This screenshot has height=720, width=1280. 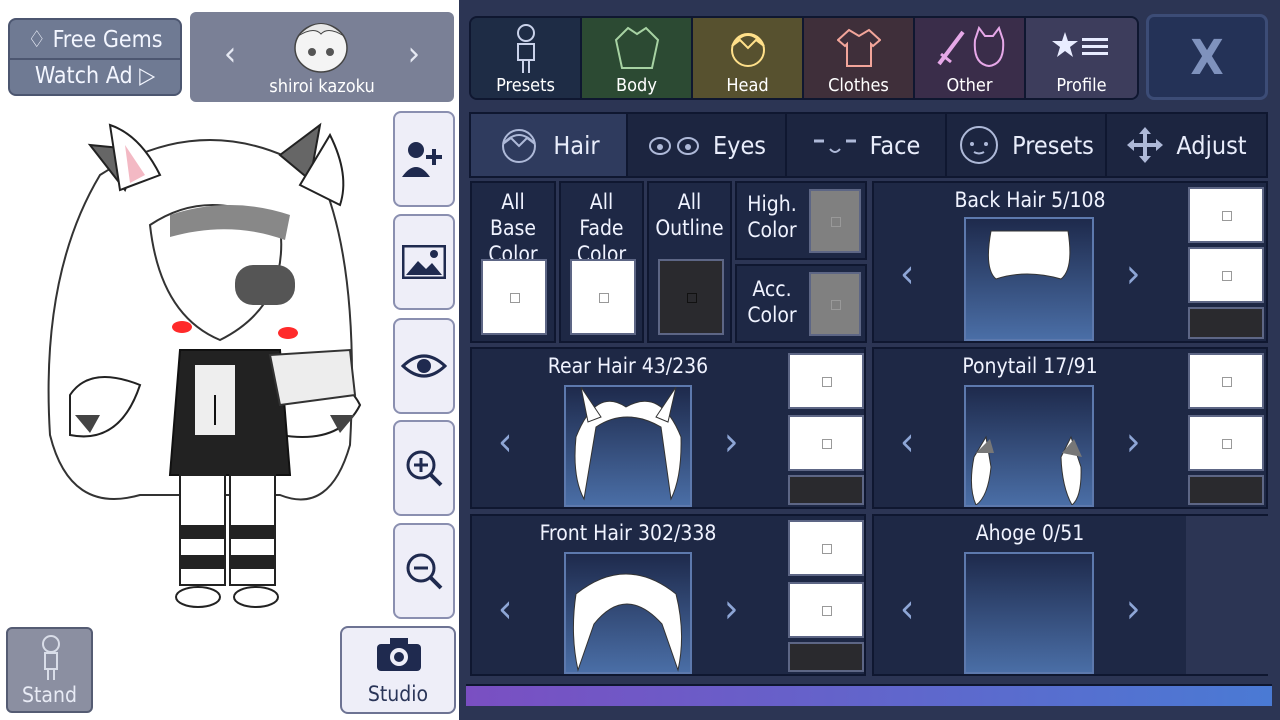 What do you see at coordinates (628, 366) in the screenshot?
I see `rear-hair-label: Rear Hair 43/236` at bounding box center [628, 366].